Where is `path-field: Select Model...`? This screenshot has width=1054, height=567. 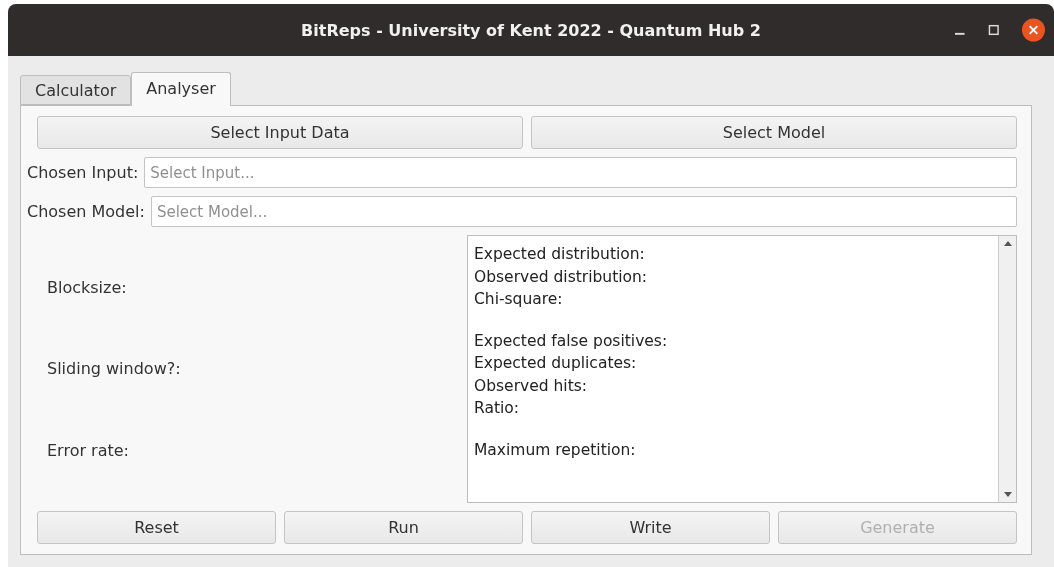 path-field: Select Model... is located at coordinates (583, 211).